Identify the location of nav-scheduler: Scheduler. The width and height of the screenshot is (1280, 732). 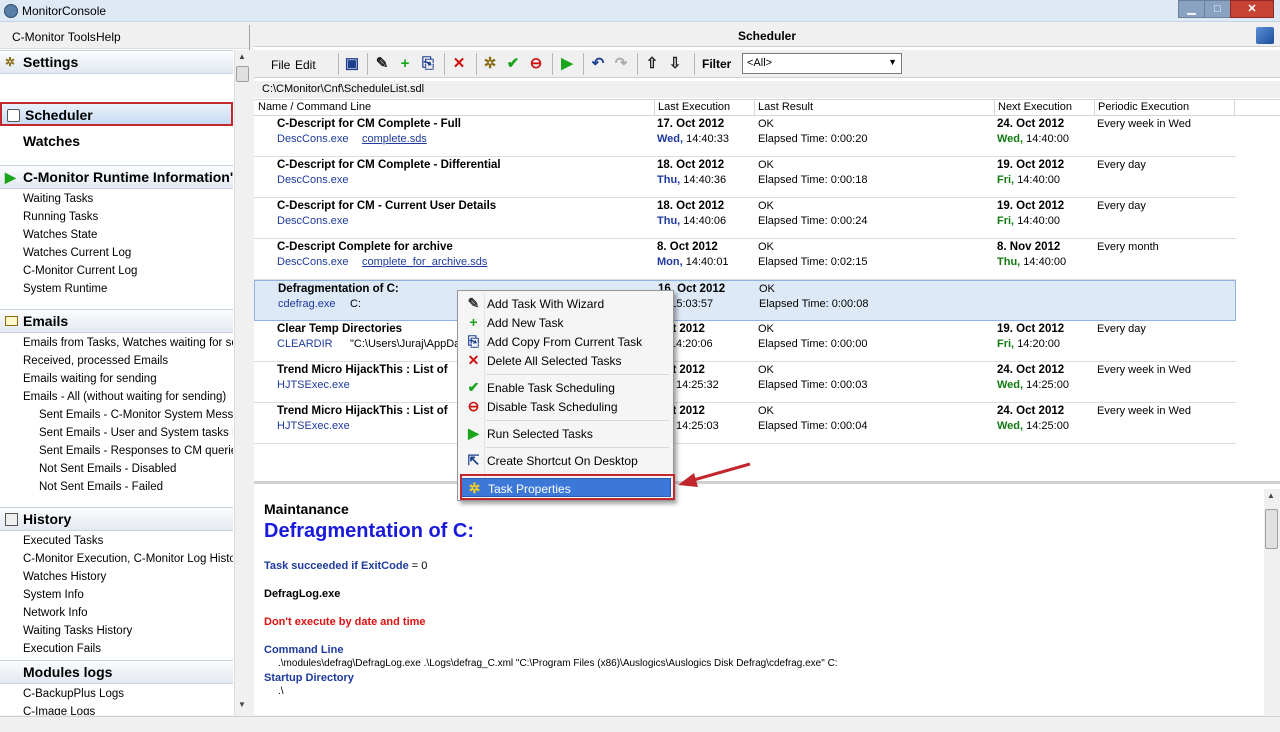
(116, 114).